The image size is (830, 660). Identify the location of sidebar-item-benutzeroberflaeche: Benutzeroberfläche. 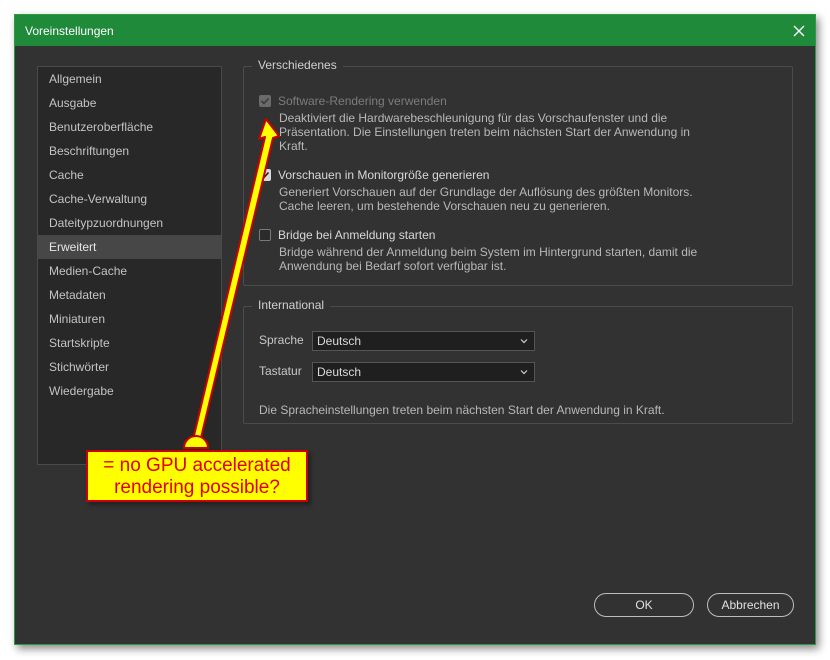
(129, 127).